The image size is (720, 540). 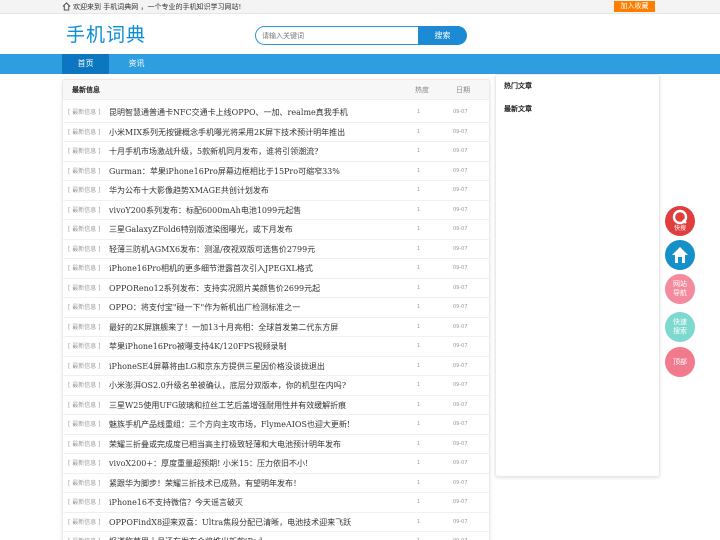 What do you see at coordinates (259, 424) in the screenshot?
I see `news-title-link: 魅族手机产品线重组：三个方向主攻市场，FlymeAIOS也迎大更新!` at bounding box center [259, 424].